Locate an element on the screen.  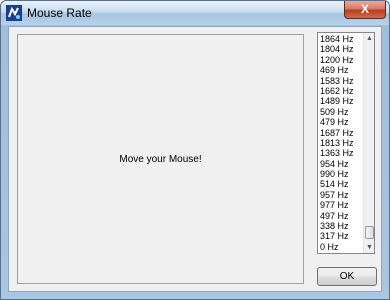
rate-list-item: 1200 Hz is located at coordinates (340, 60).